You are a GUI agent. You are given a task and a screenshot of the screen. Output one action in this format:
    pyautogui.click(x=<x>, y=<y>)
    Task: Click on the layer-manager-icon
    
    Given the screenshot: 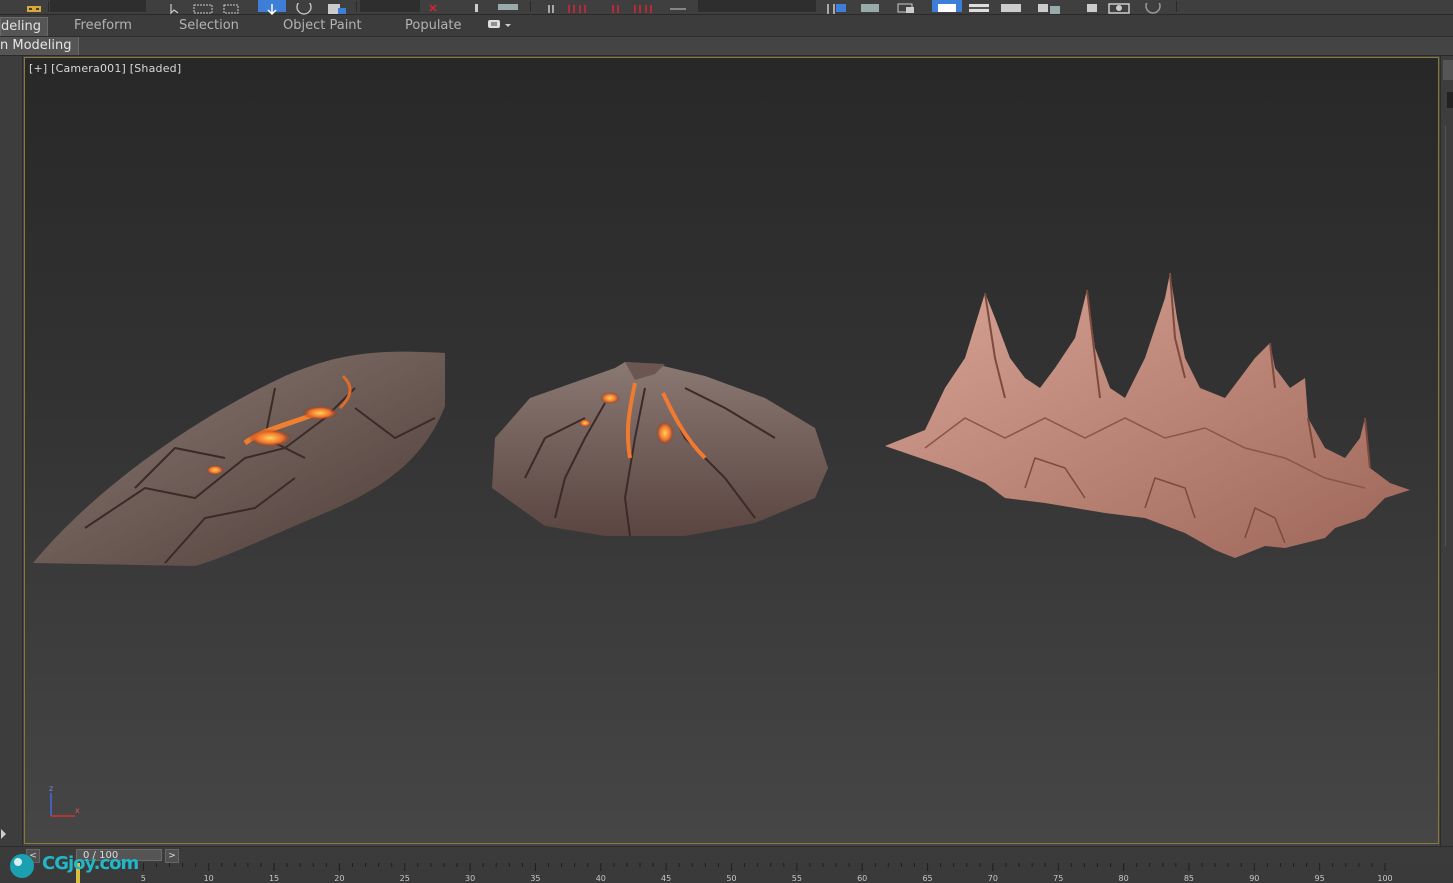 What is the action you would take?
    pyautogui.click(x=908, y=6)
    